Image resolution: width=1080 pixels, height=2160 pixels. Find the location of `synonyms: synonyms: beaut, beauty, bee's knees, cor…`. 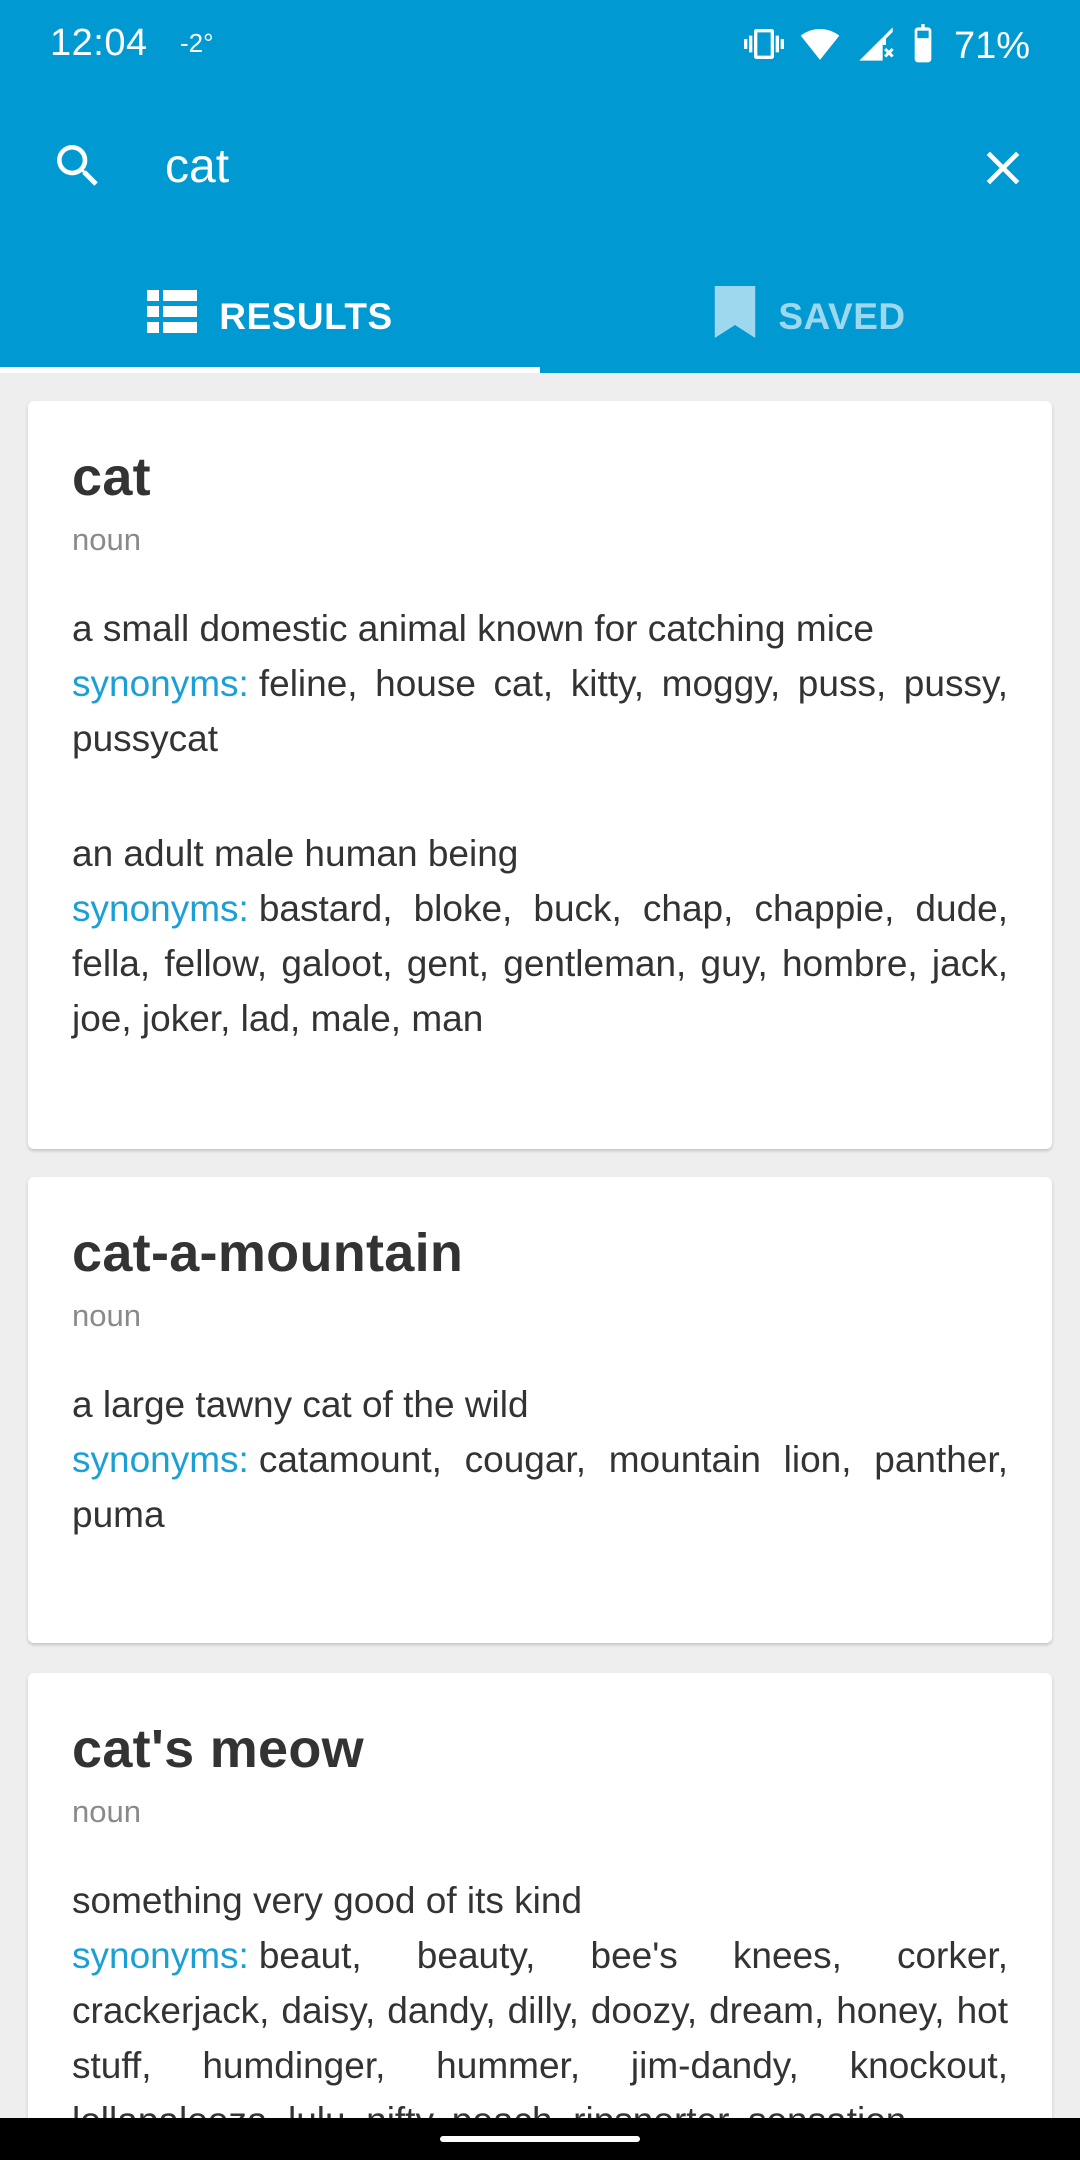

synonyms: synonyms: beaut, beauty, bee's knees, cor… is located at coordinates (540, 2023).